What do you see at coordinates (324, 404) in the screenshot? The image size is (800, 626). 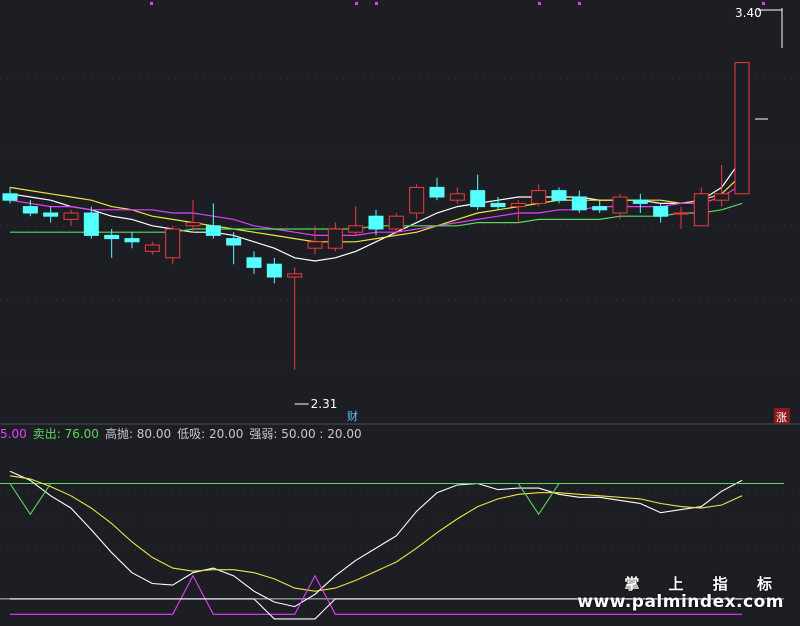 I see `low-price-label: 2.31` at bounding box center [324, 404].